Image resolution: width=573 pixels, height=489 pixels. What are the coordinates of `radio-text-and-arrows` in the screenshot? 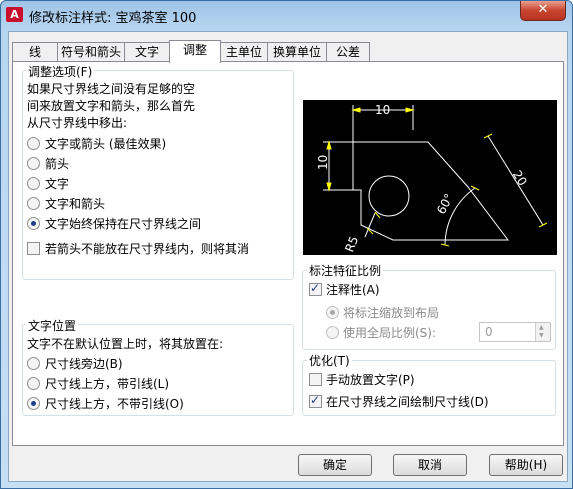 It's located at (33, 203).